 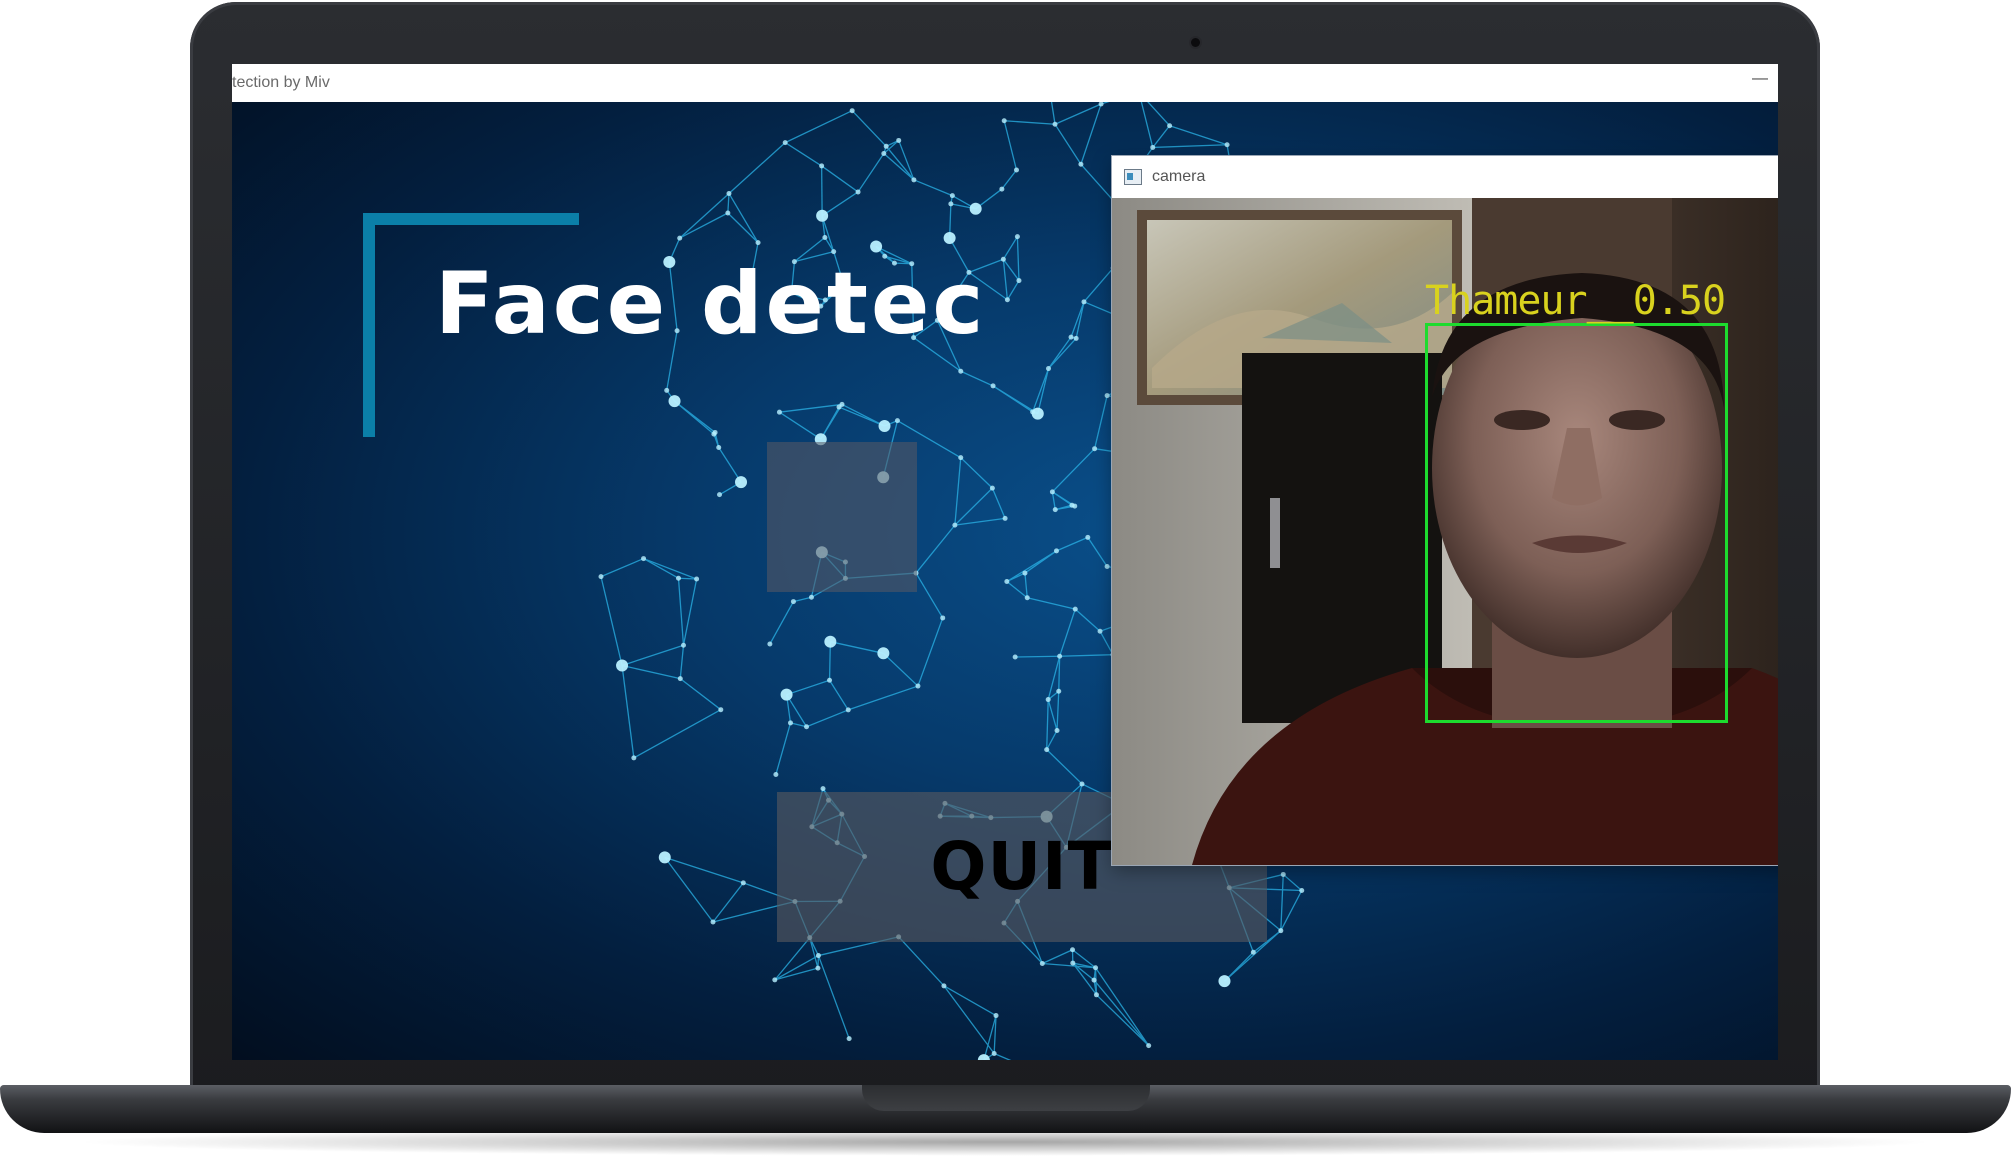 What do you see at coordinates (369, 325) in the screenshot?
I see `title-bracket-left` at bounding box center [369, 325].